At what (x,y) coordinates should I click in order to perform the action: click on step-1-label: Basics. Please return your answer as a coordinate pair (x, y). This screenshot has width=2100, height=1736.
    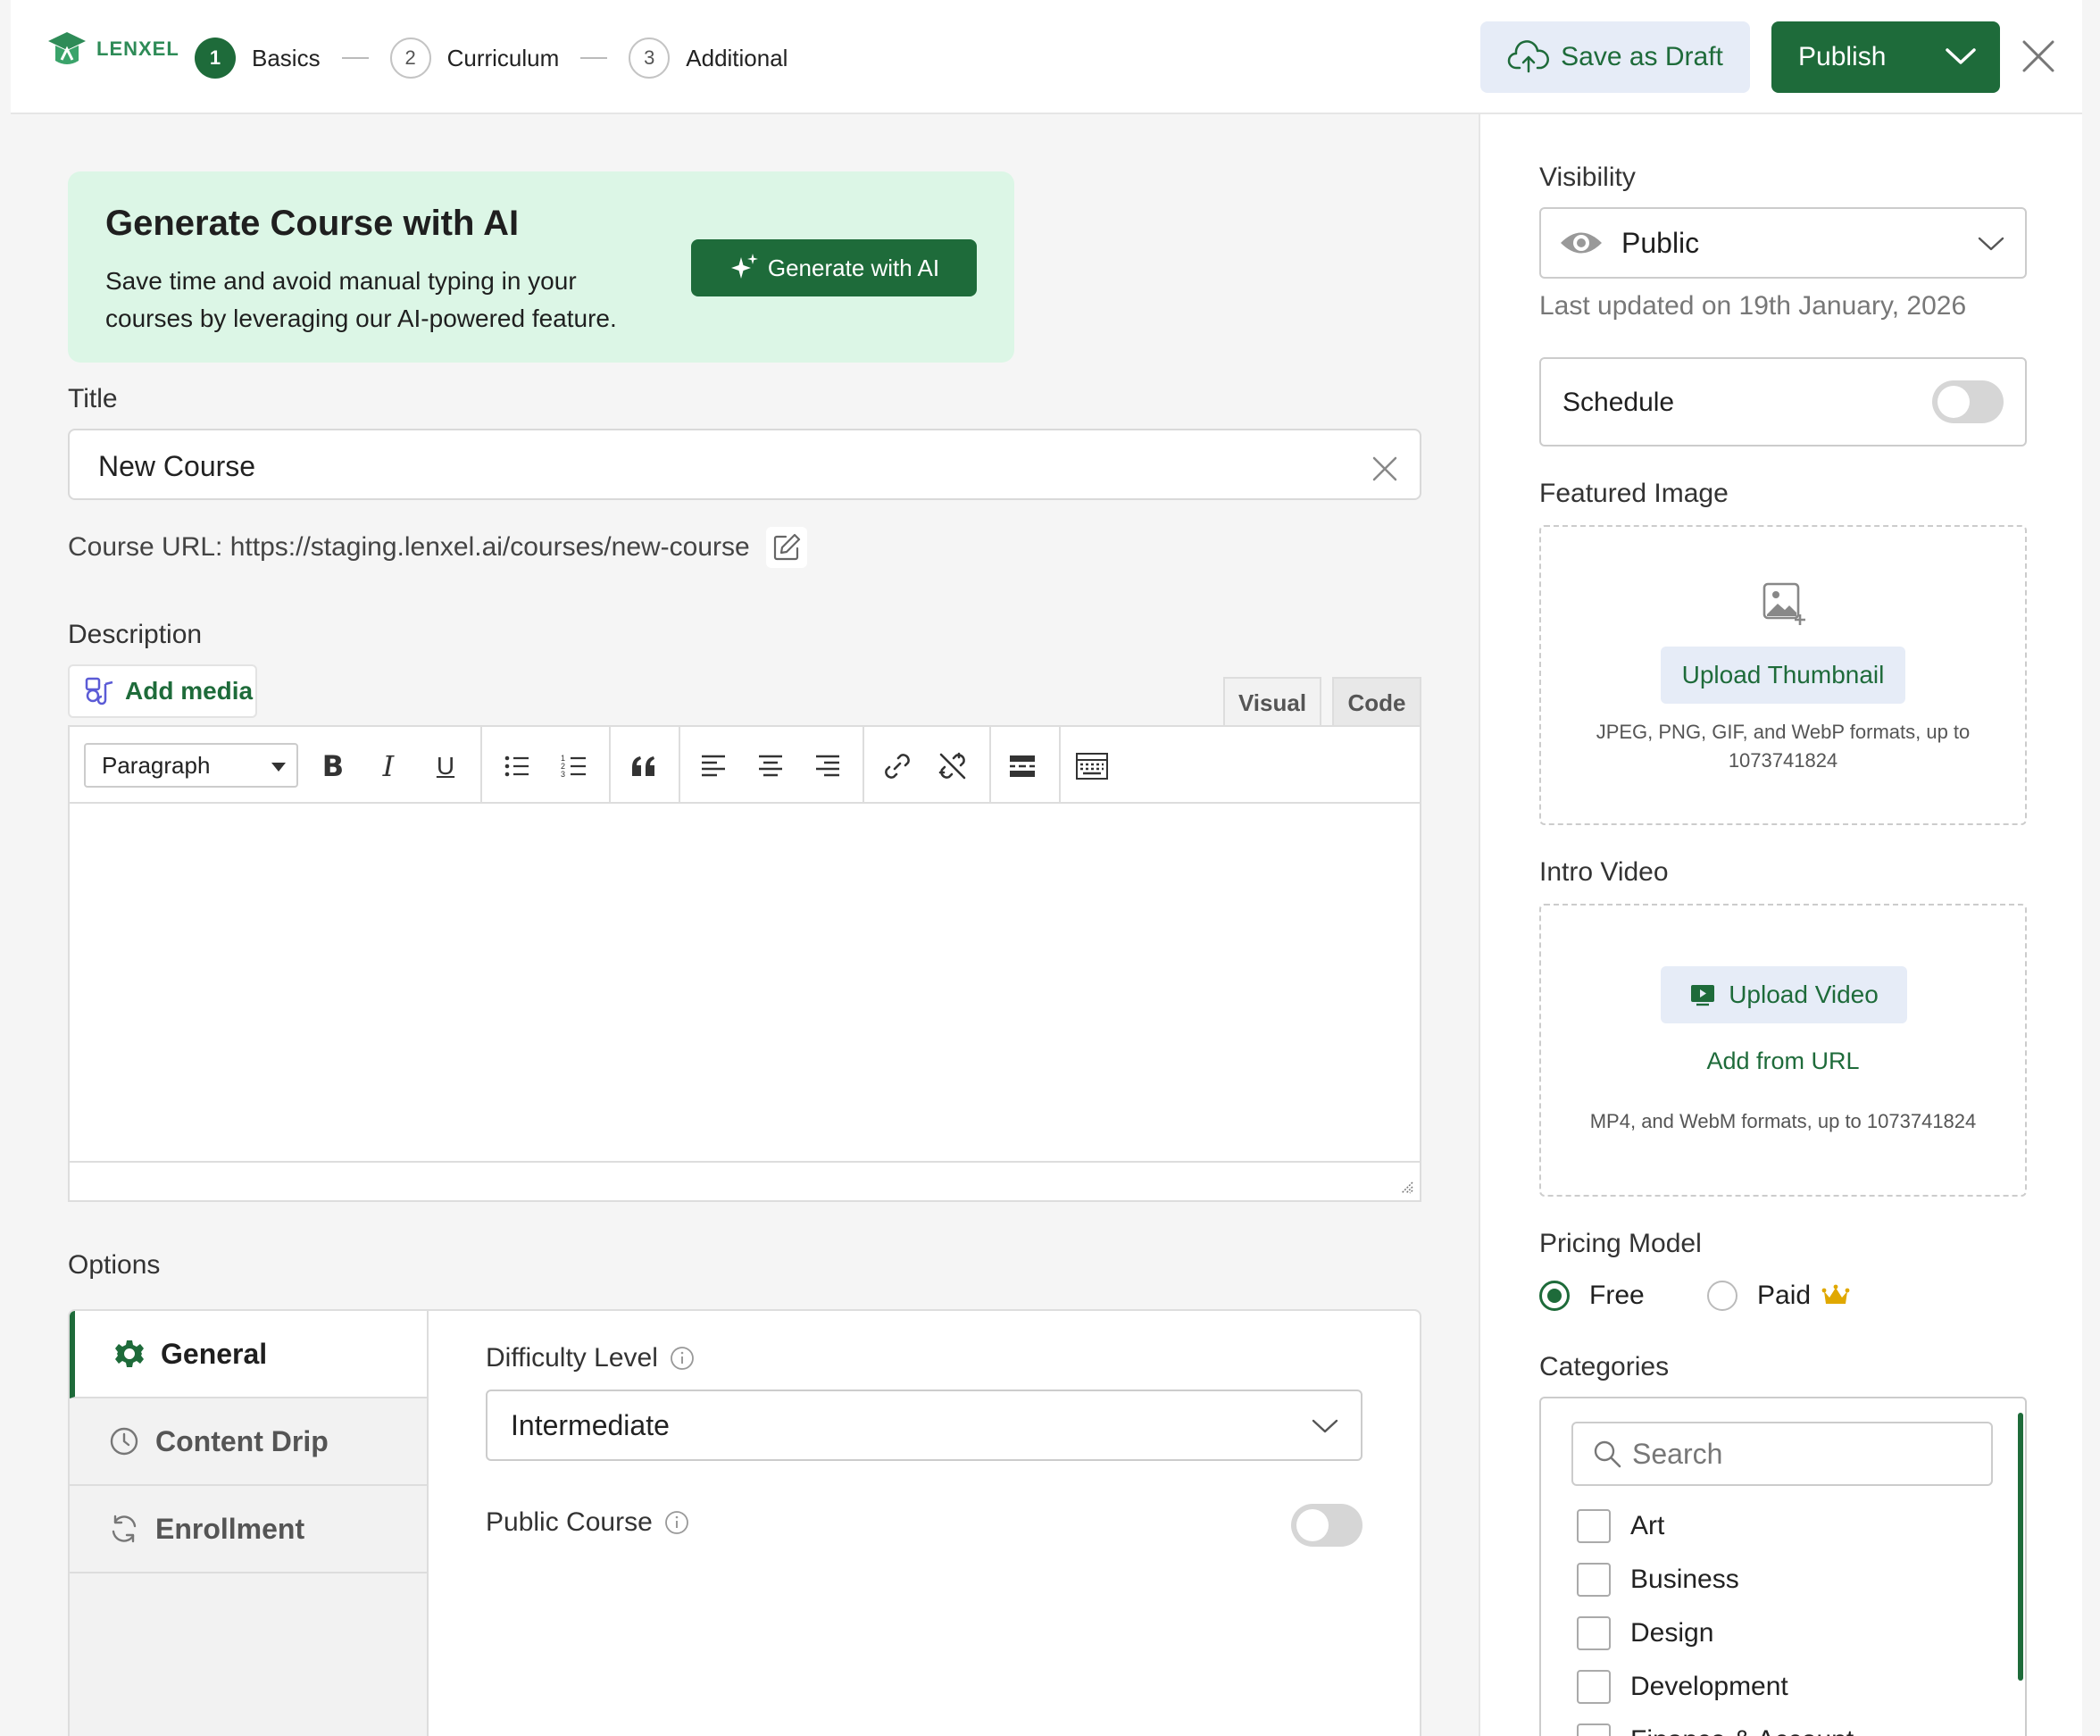
    Looking at the image, I should click on (287, 58).